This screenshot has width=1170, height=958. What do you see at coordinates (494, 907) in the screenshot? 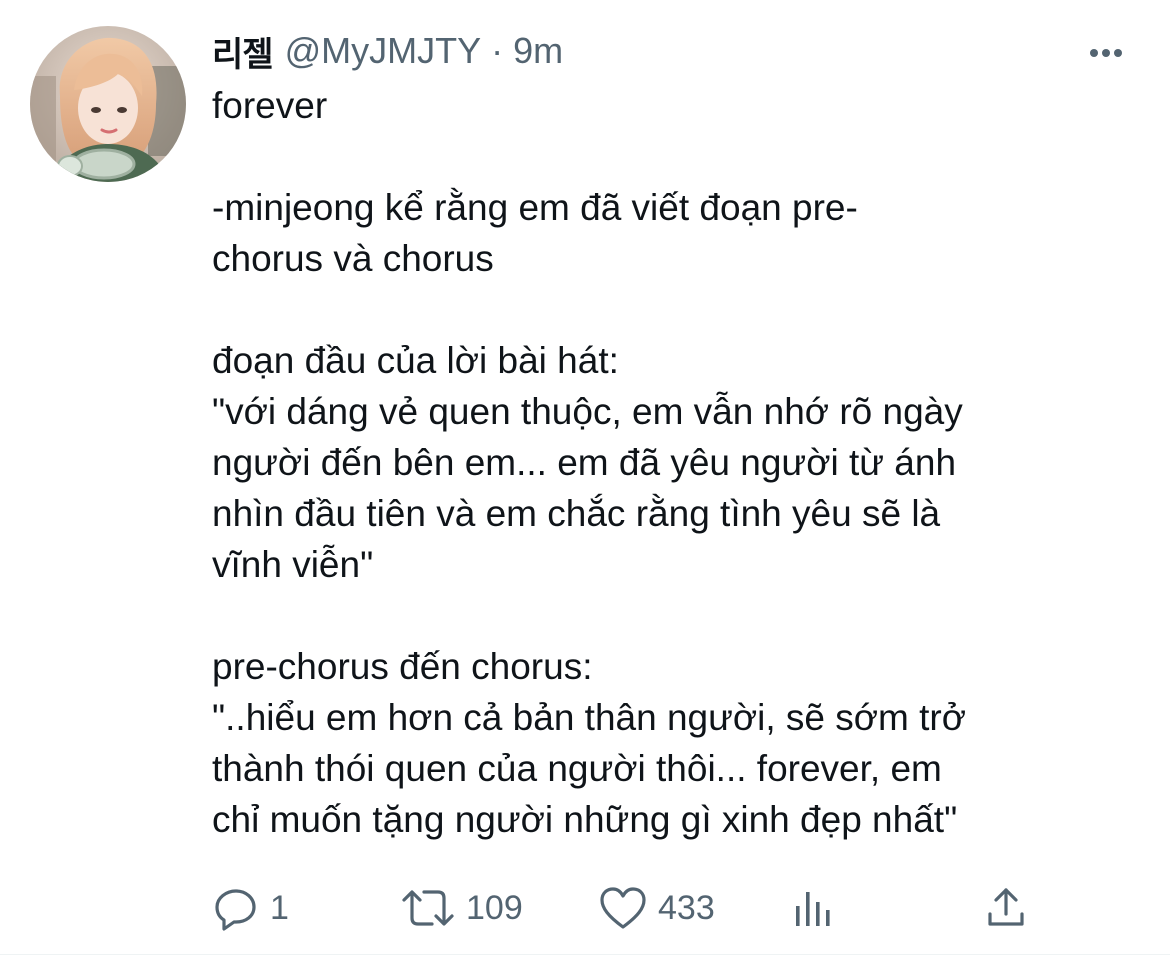
I see `retweet-count: 109` at bounding box center [494, 907].